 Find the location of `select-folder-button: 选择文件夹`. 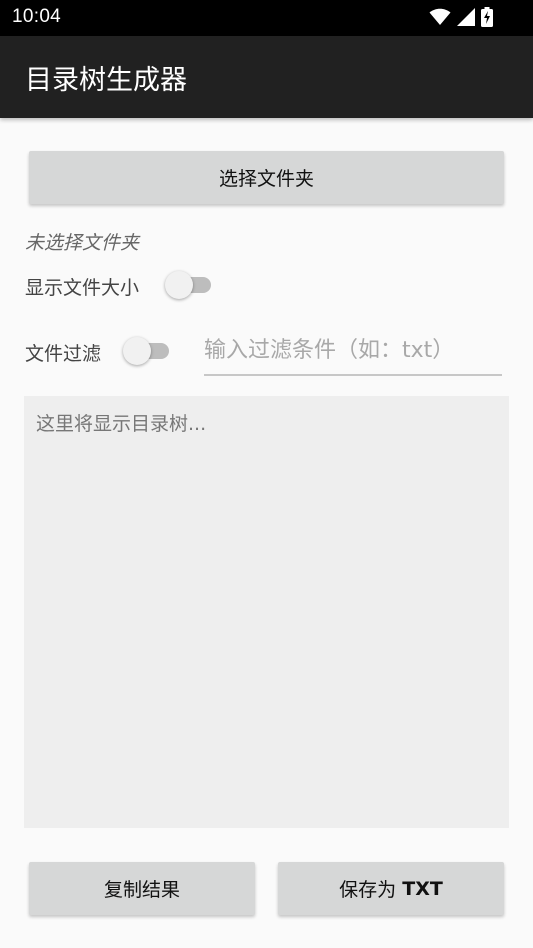

select-folder-button: 选择文件夹 is located at coordinates (266, 177).